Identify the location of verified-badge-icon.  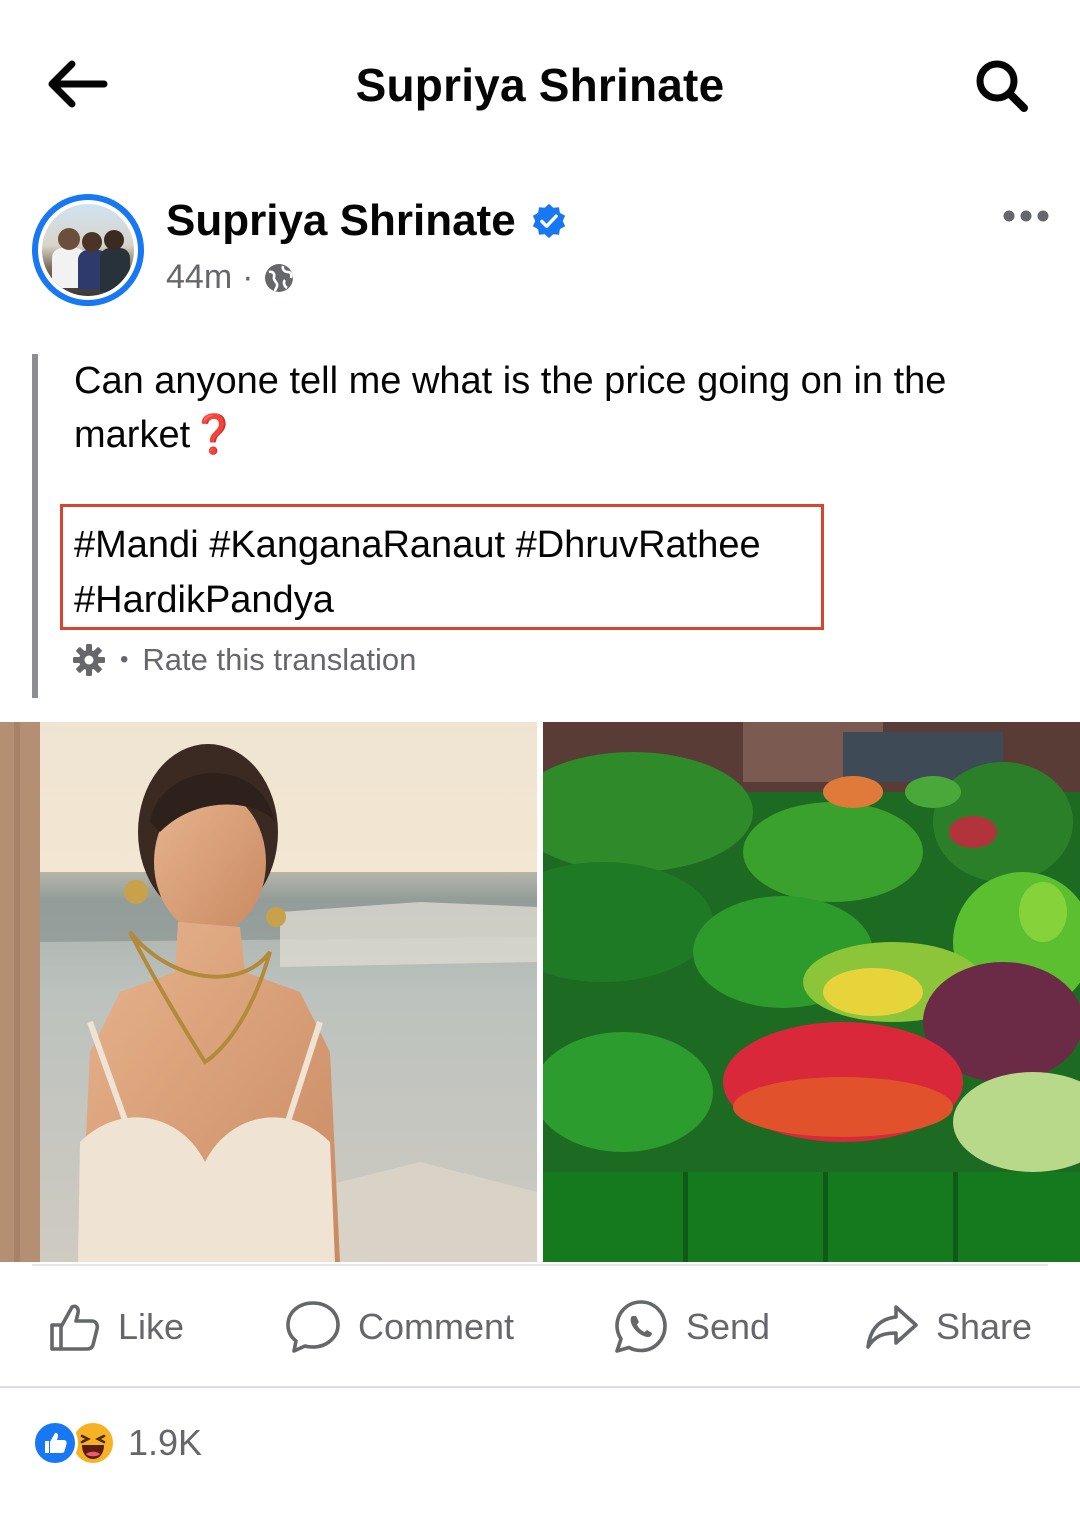
(548, 221).